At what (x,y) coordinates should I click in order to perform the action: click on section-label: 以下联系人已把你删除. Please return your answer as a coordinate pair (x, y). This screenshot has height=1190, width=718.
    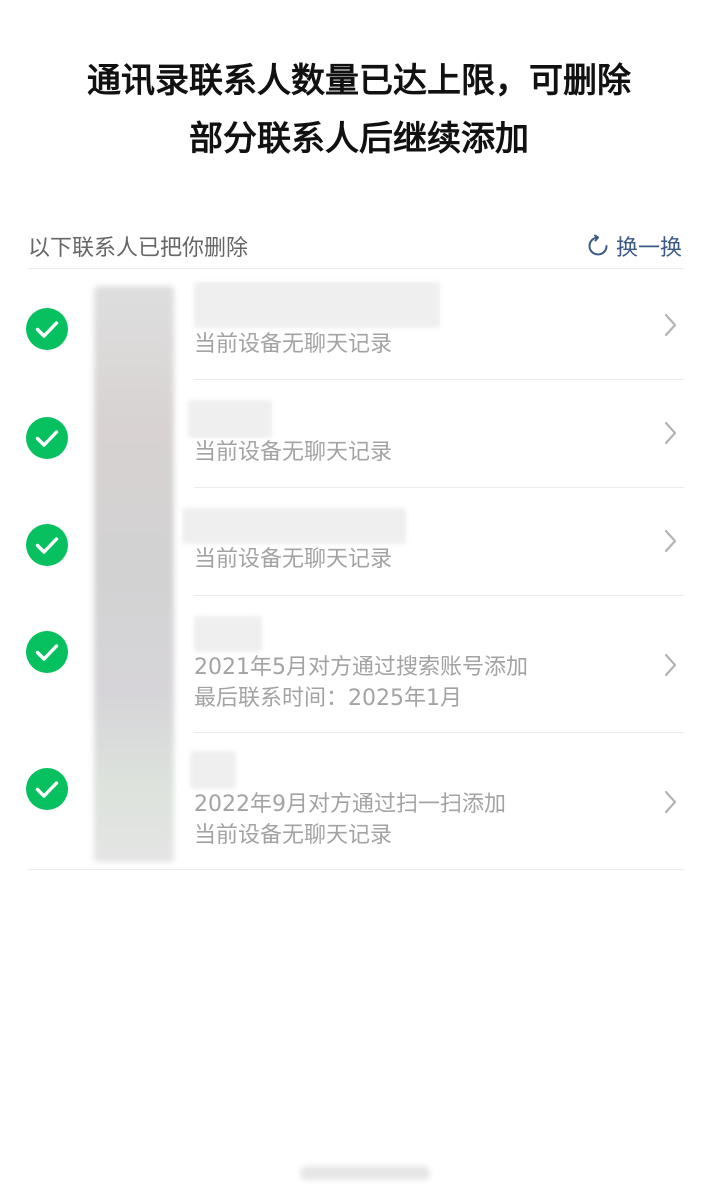
    Looking at the image, I should click on (138, 248).